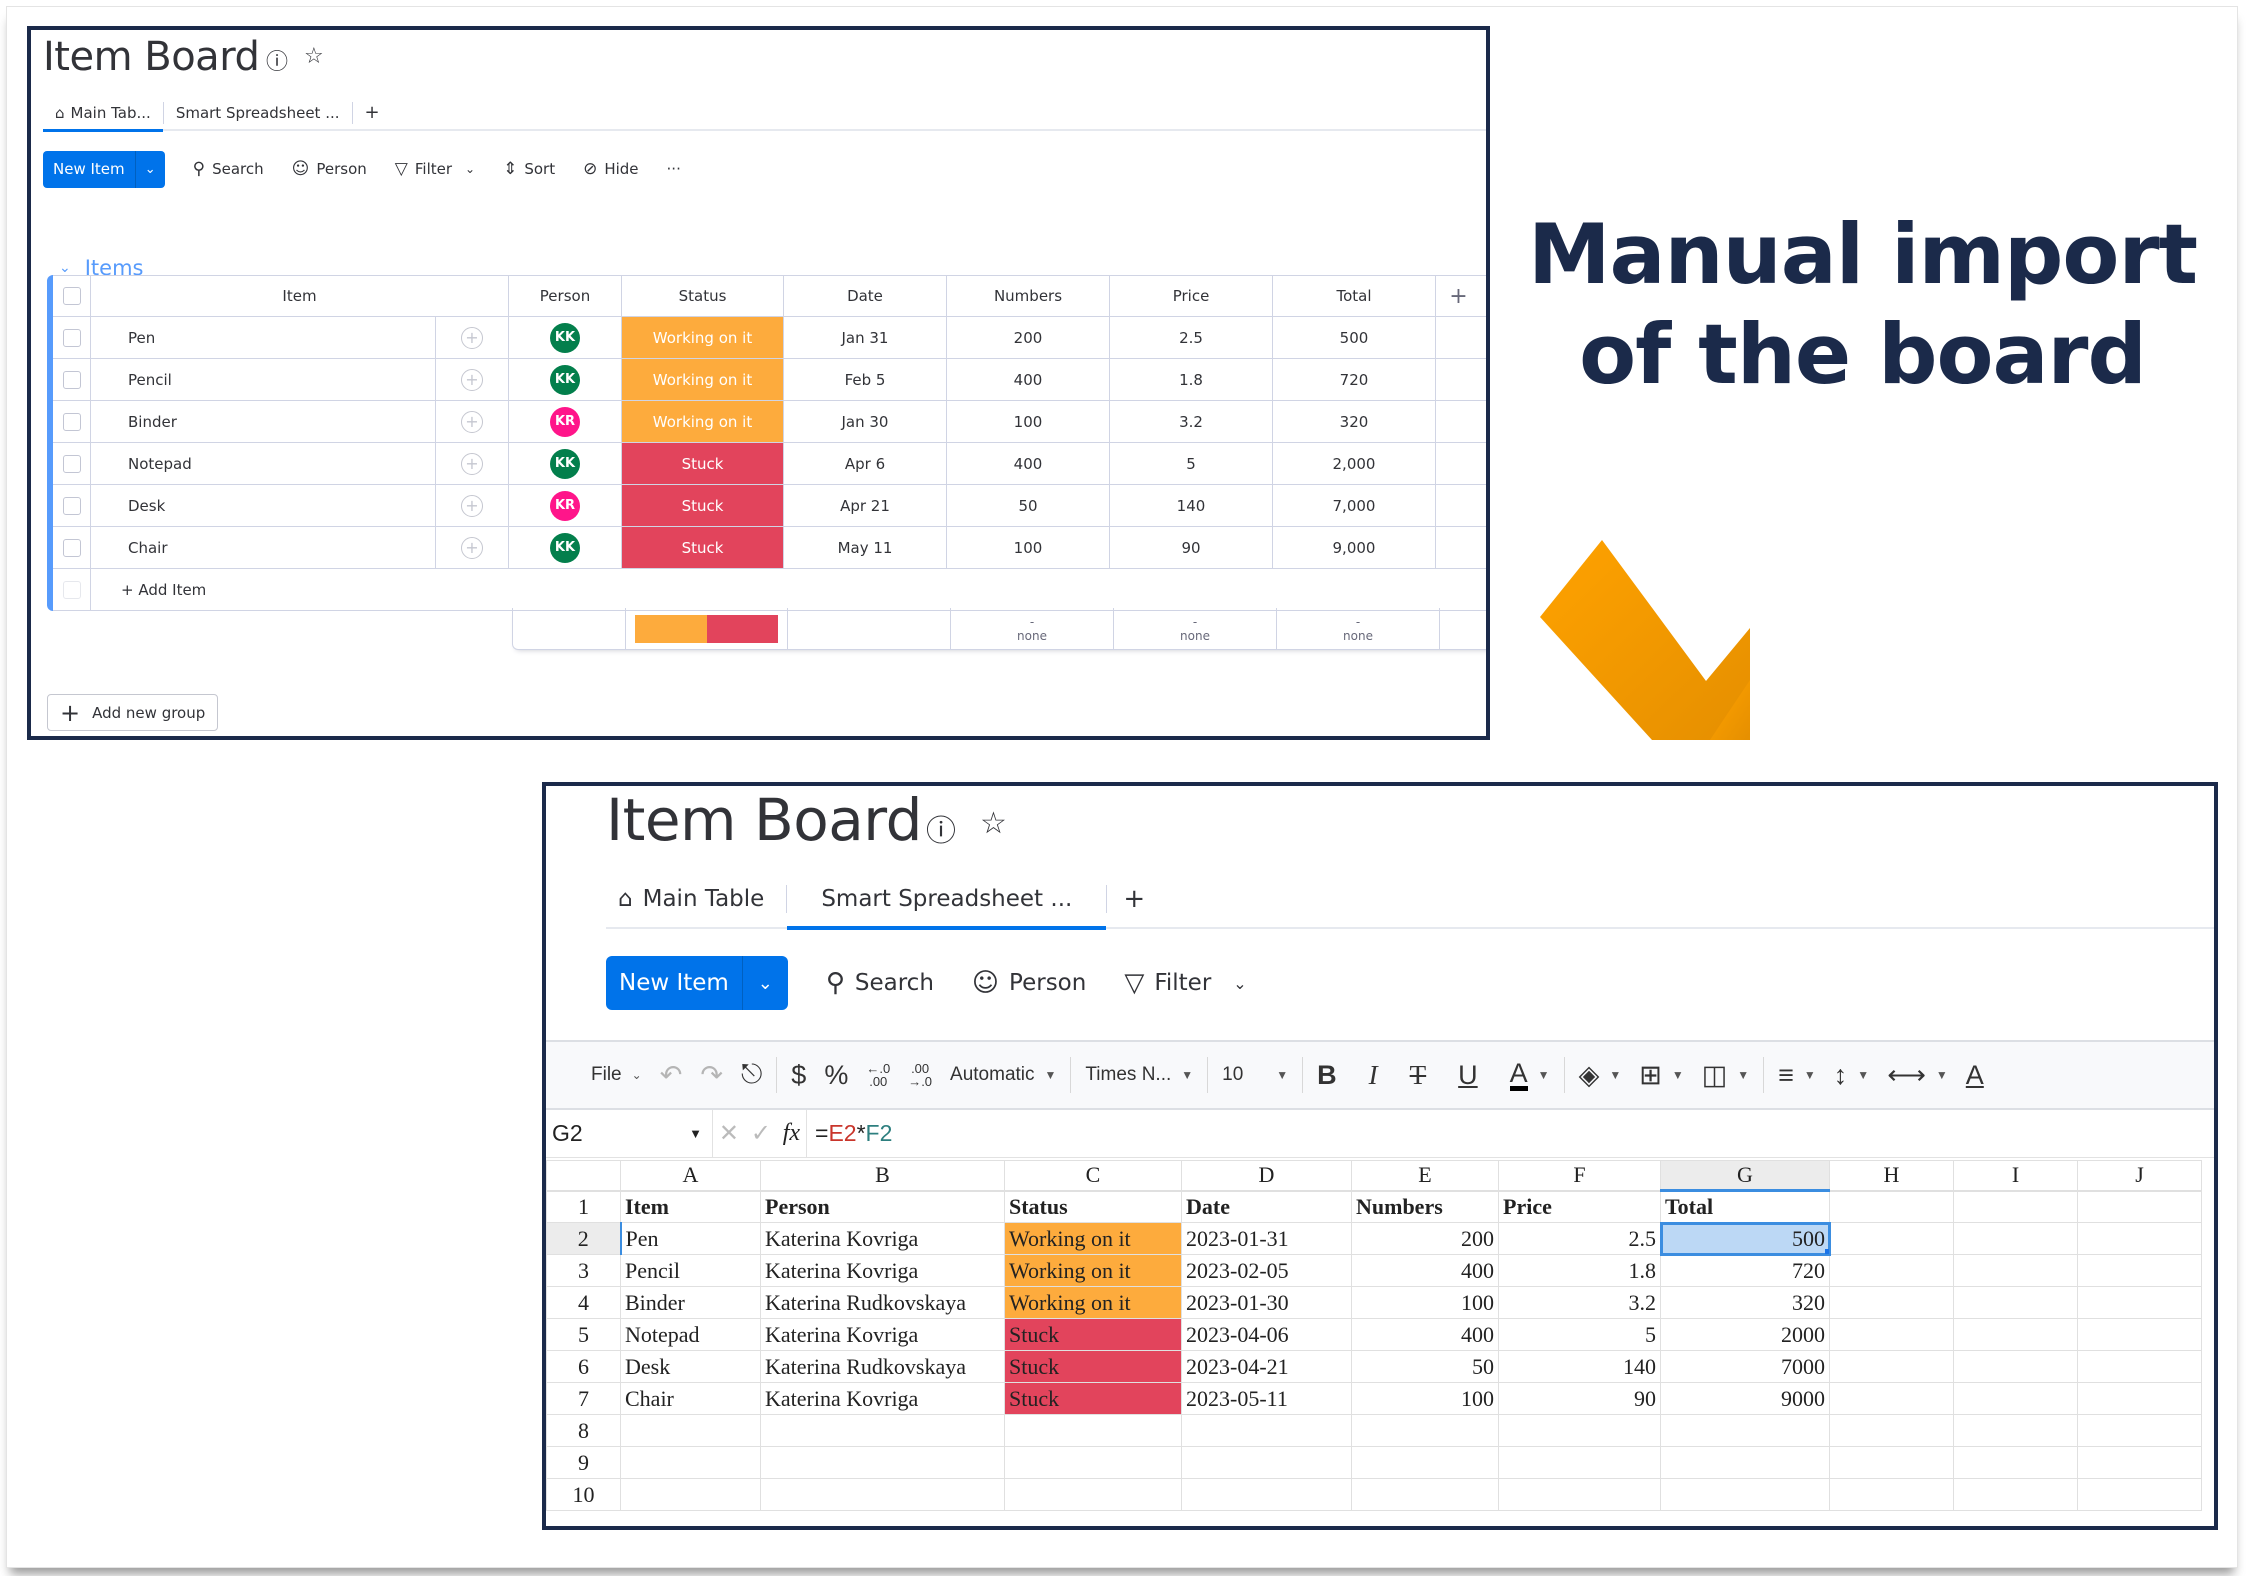 This screenshot has width=2246, height=1576. I want to click on date-cell: Apr 6, so click(865, 463).